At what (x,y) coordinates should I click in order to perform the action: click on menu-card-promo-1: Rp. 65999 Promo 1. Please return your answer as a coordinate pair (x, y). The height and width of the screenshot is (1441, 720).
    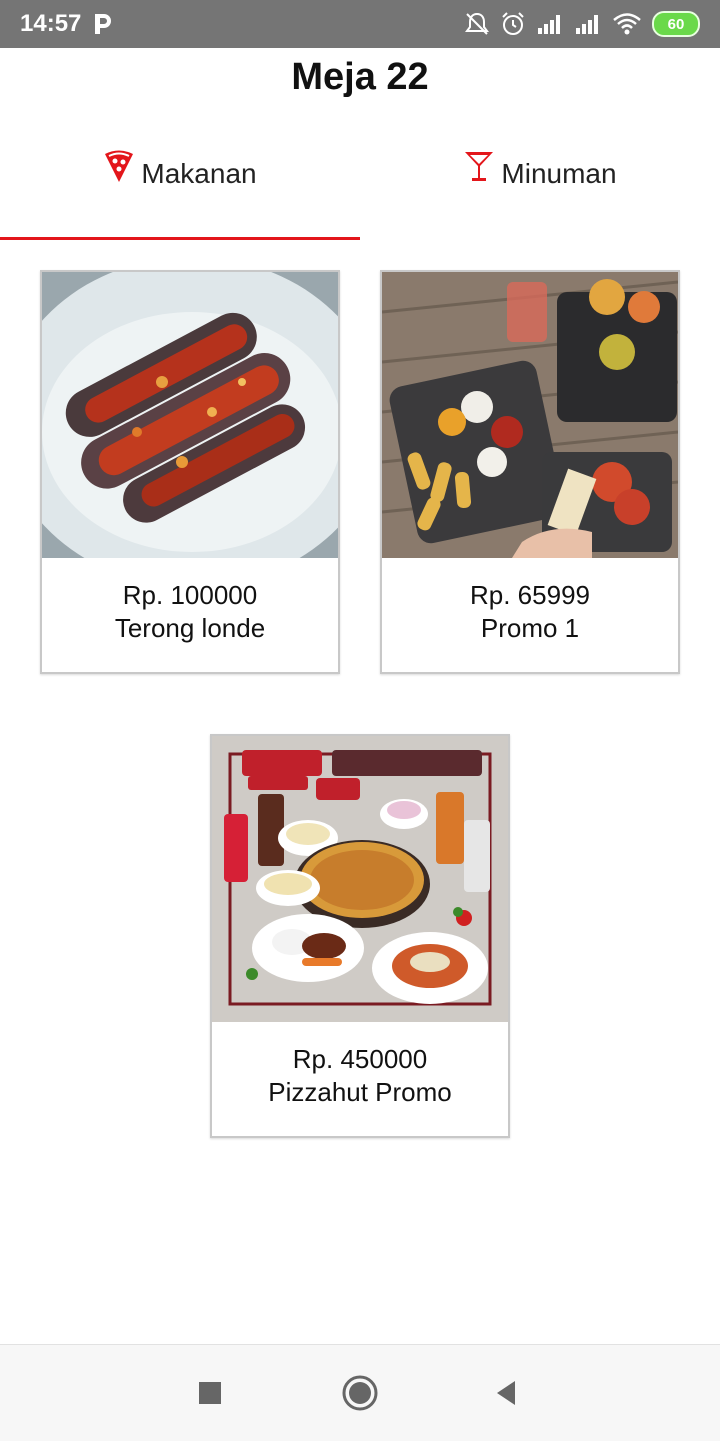
    Looking at the image, I should click on (530, 472).